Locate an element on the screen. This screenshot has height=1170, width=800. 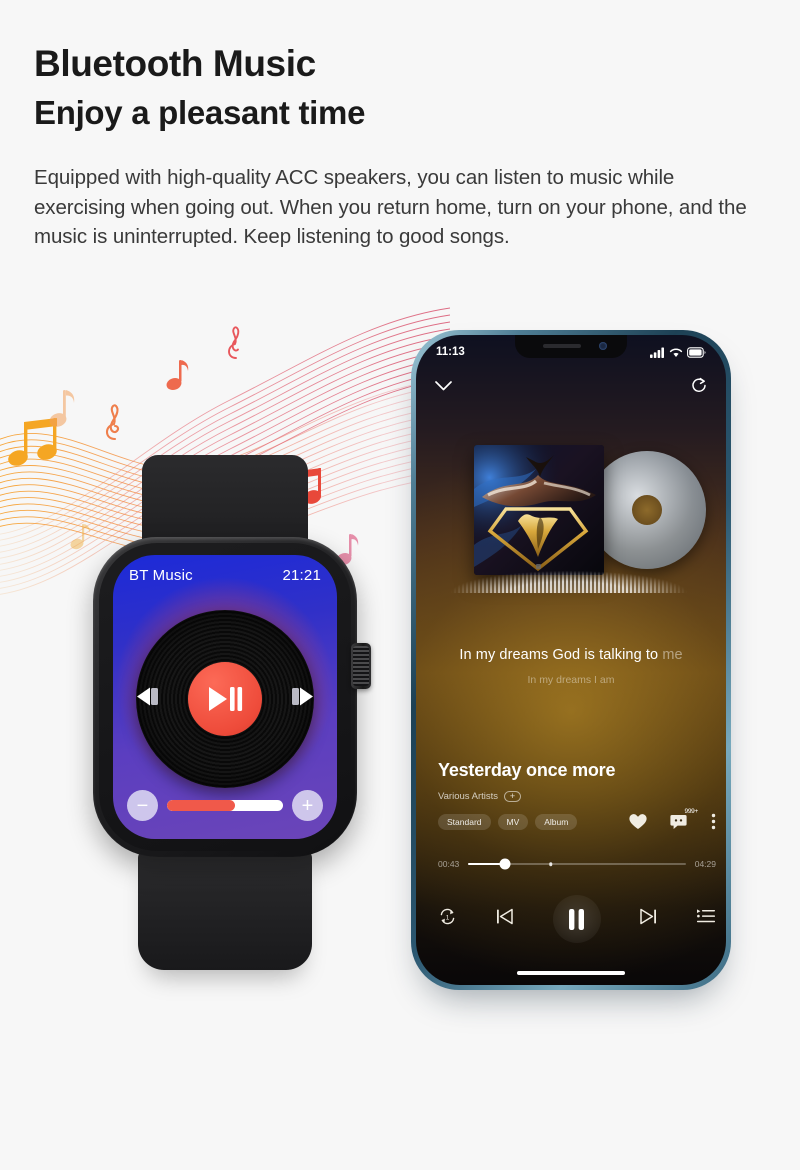
tag-mv: MV is located at coordinates (513, 822).